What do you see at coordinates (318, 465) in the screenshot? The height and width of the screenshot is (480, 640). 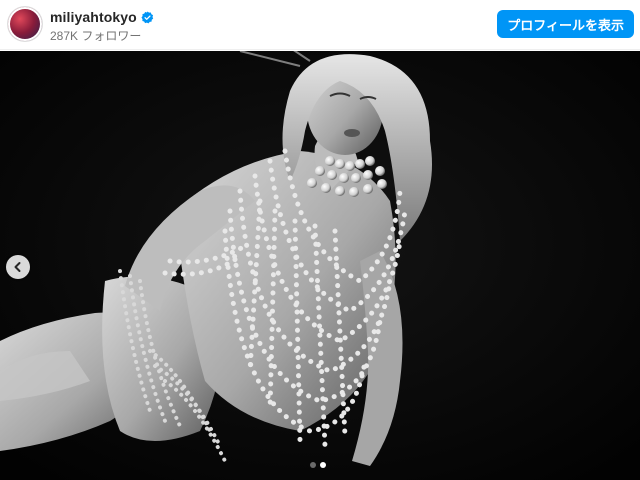 I see `carousel-indicator` at bounding box center [318, 465].